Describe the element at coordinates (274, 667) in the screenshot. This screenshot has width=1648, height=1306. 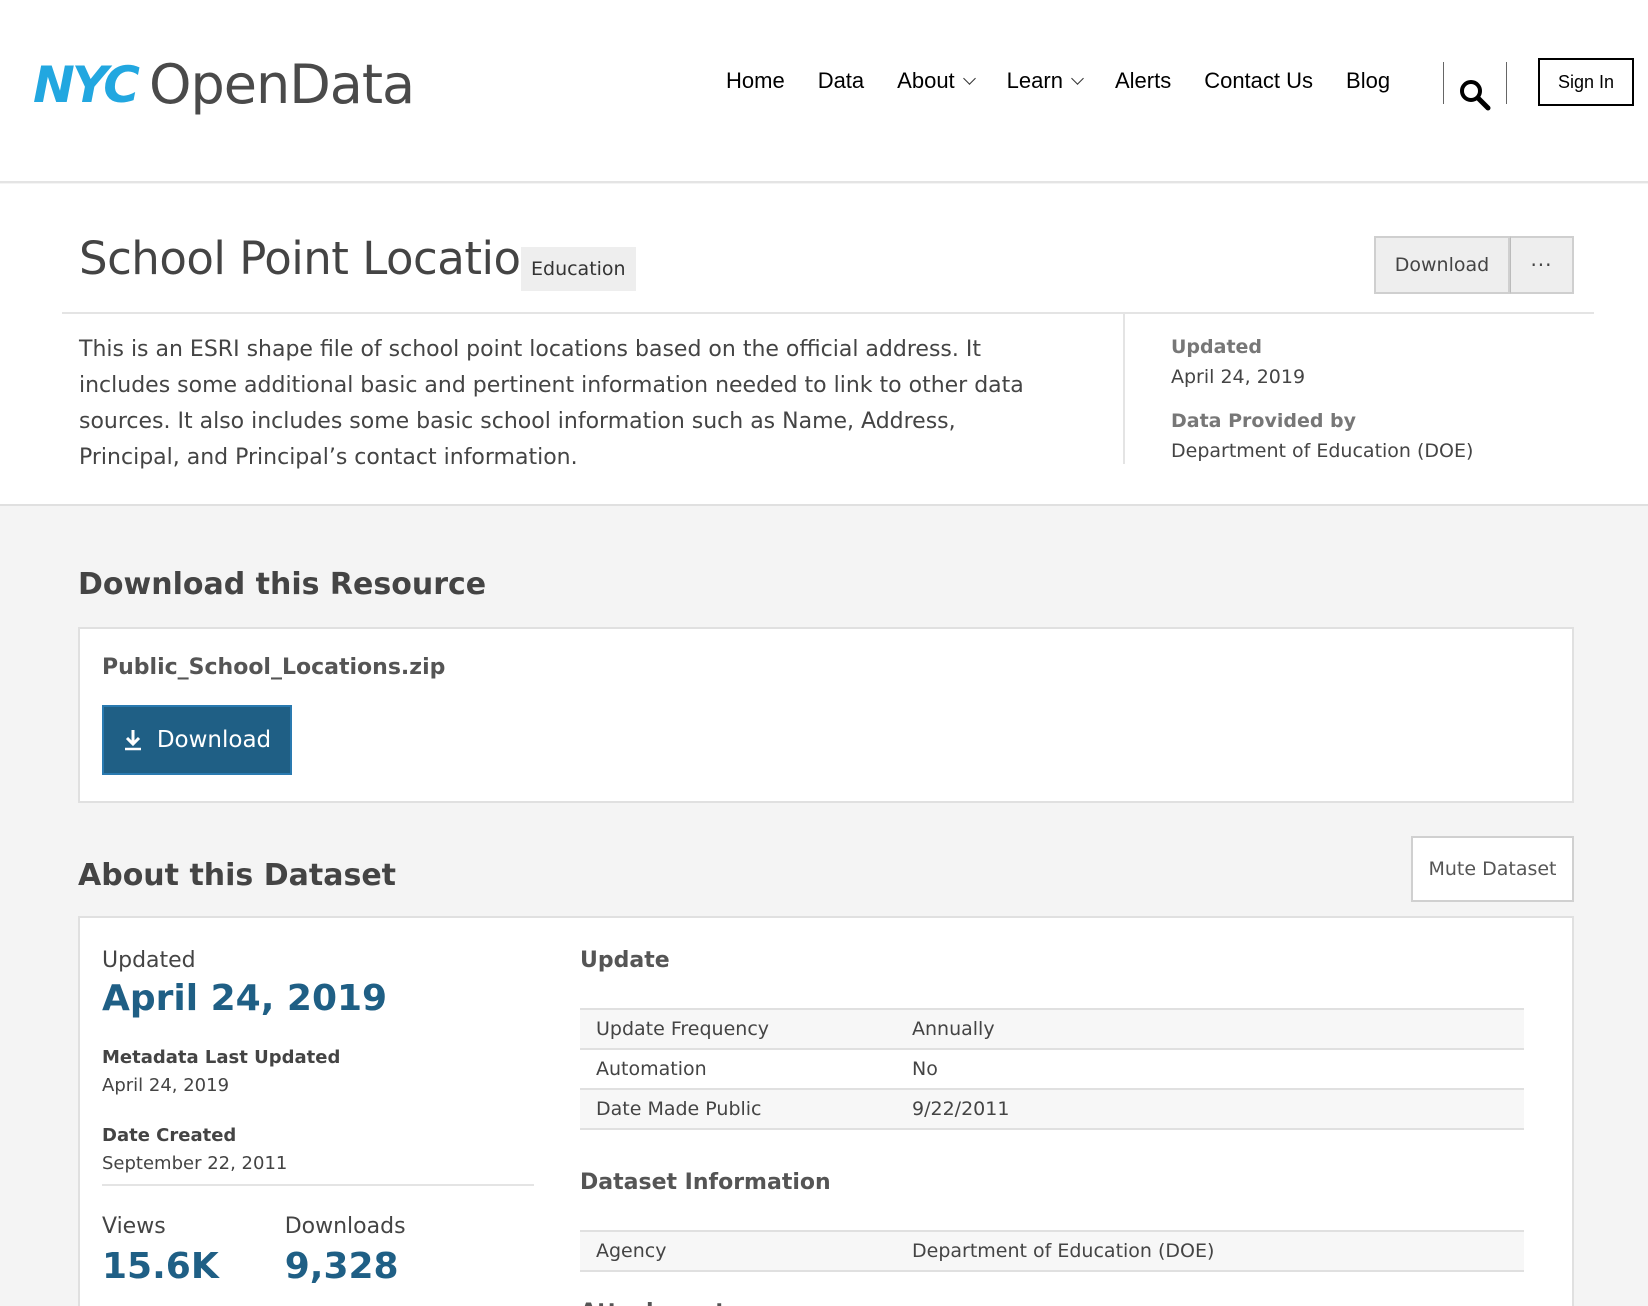
I see `file-name: Public_School_Locations.zip` at that location.